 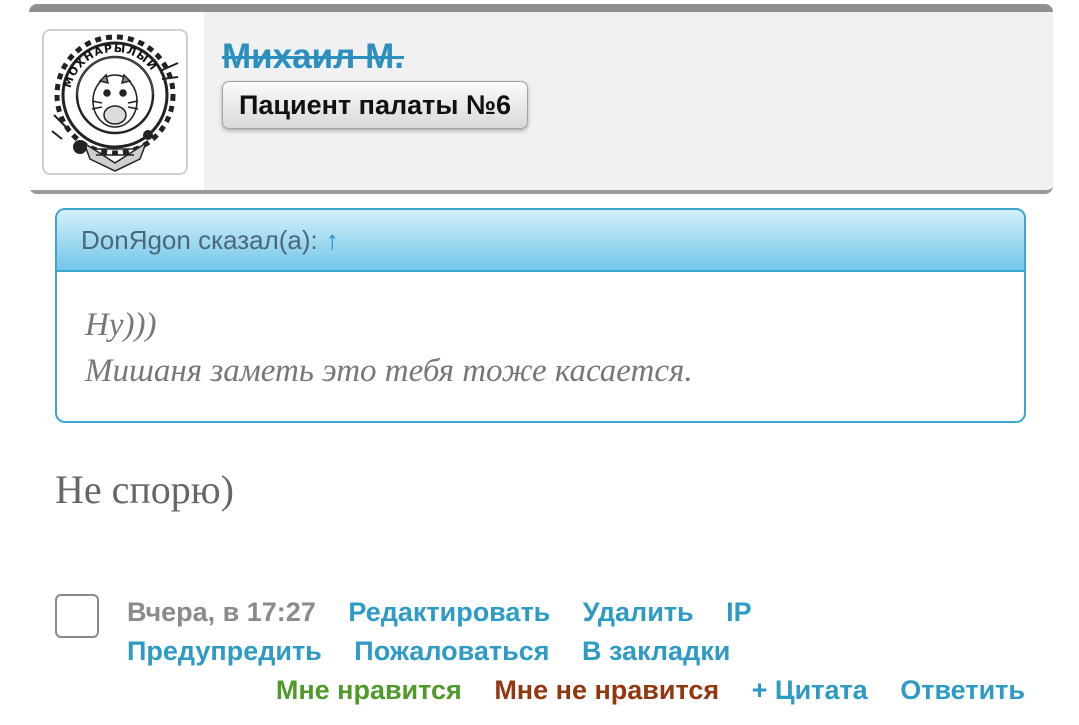 What do you see at coordinates (451, 651) in the screenshot?
I see `report-link: Пожаловаться` at bounding box center [451, 651].